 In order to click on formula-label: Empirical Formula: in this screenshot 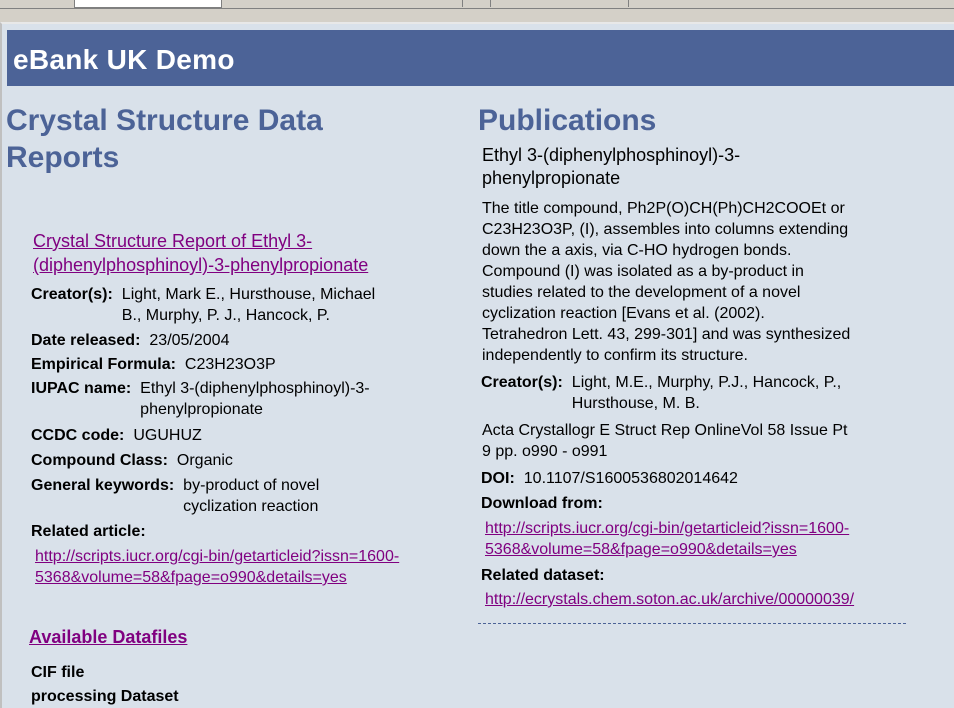, I will do `click(103, 364)`.